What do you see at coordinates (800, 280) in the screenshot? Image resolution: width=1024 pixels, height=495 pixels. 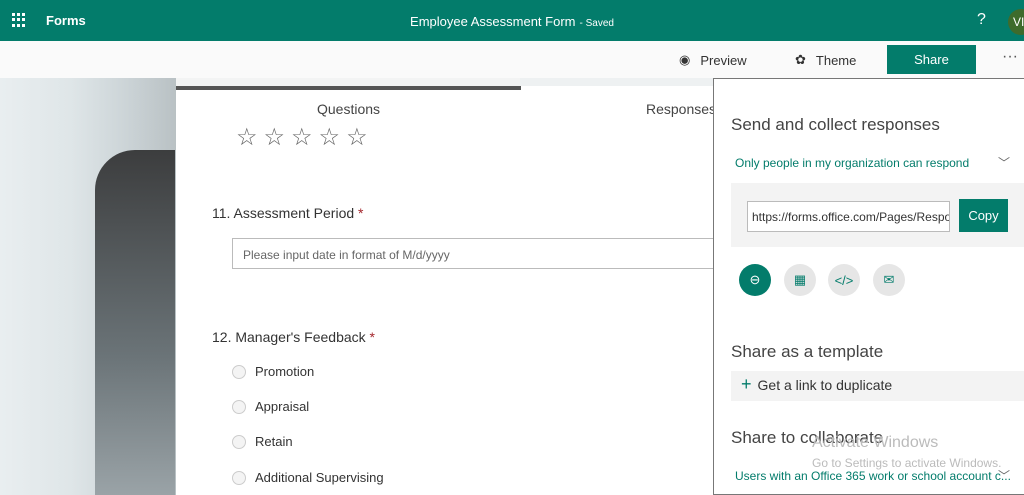 I see `qr-code-icon: ▦` at bounding box center [800, 280].